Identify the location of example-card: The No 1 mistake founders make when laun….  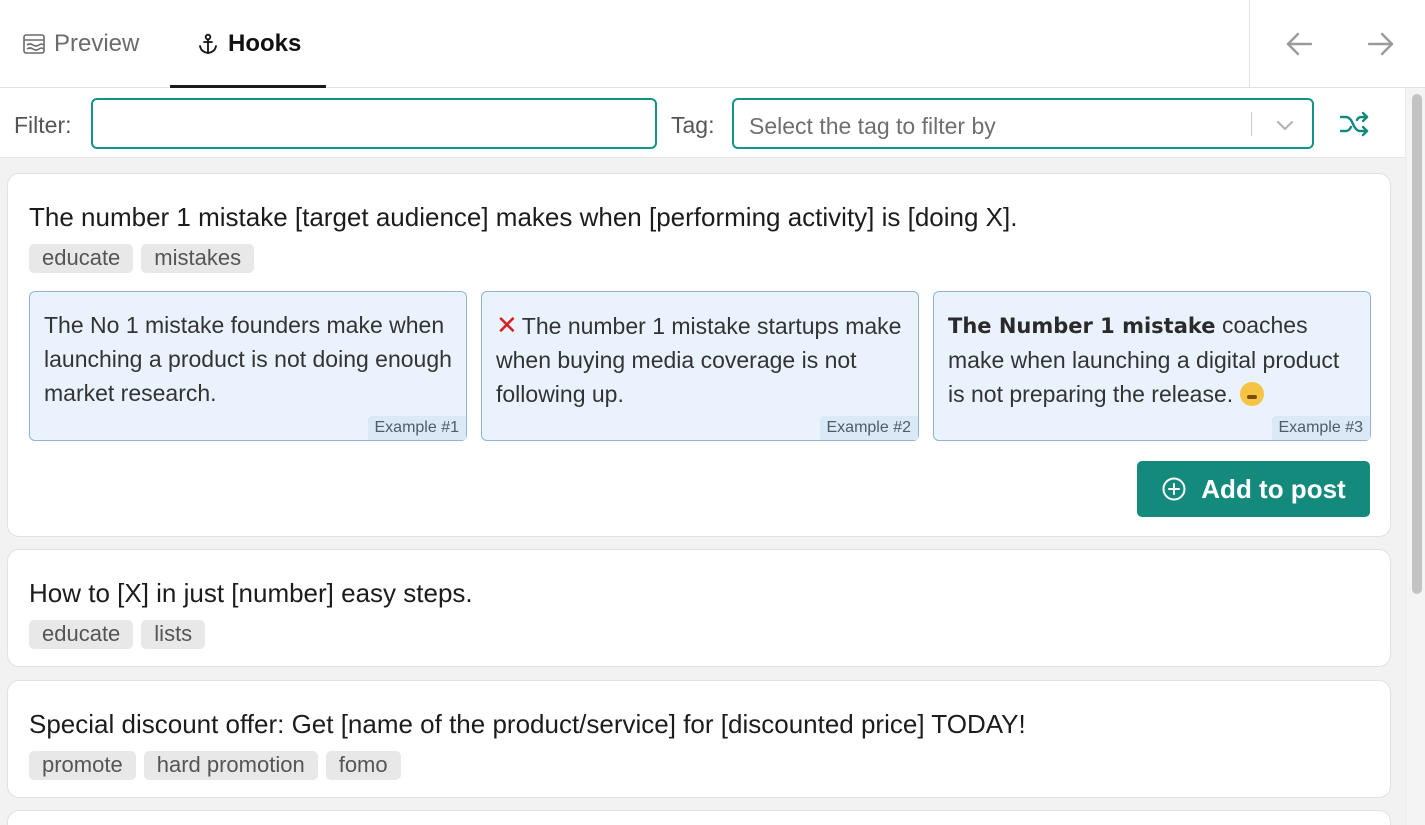
(248, 366).